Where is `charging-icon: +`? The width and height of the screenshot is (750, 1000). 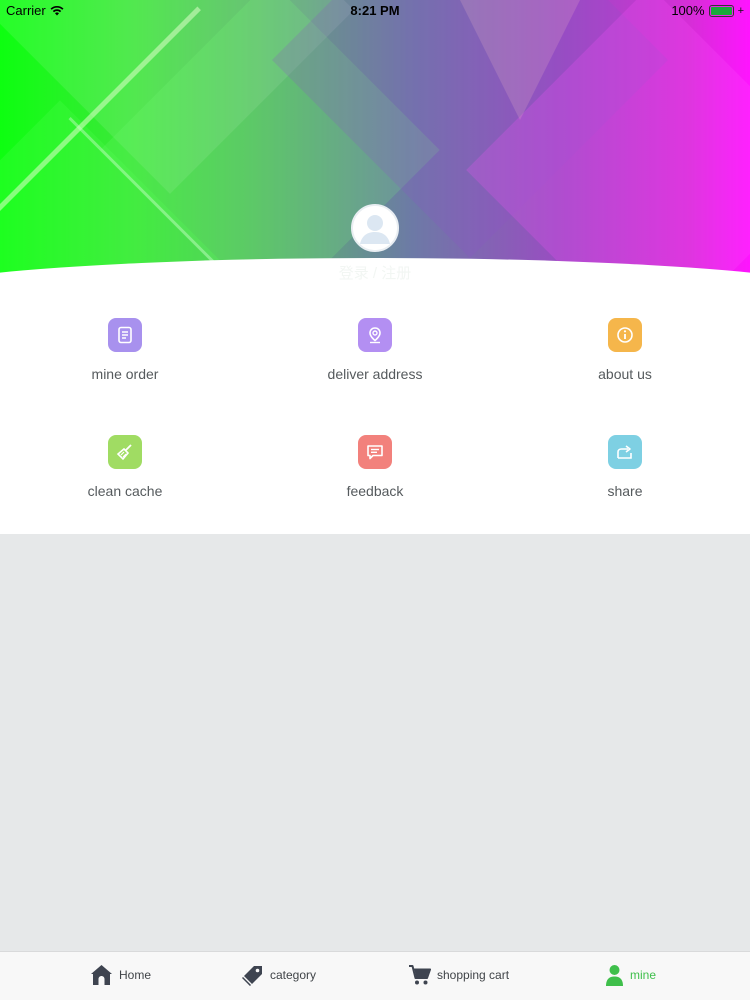
charging-icon: + is located at coordinates (740, 10).